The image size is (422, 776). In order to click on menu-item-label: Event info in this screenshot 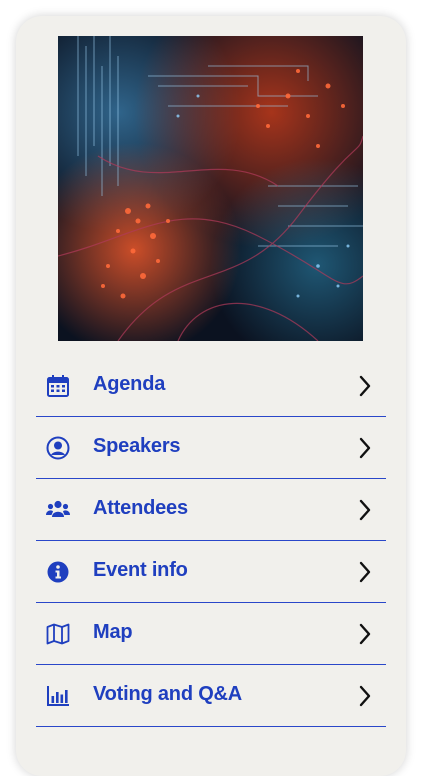, I will do `click(140, 570)`.